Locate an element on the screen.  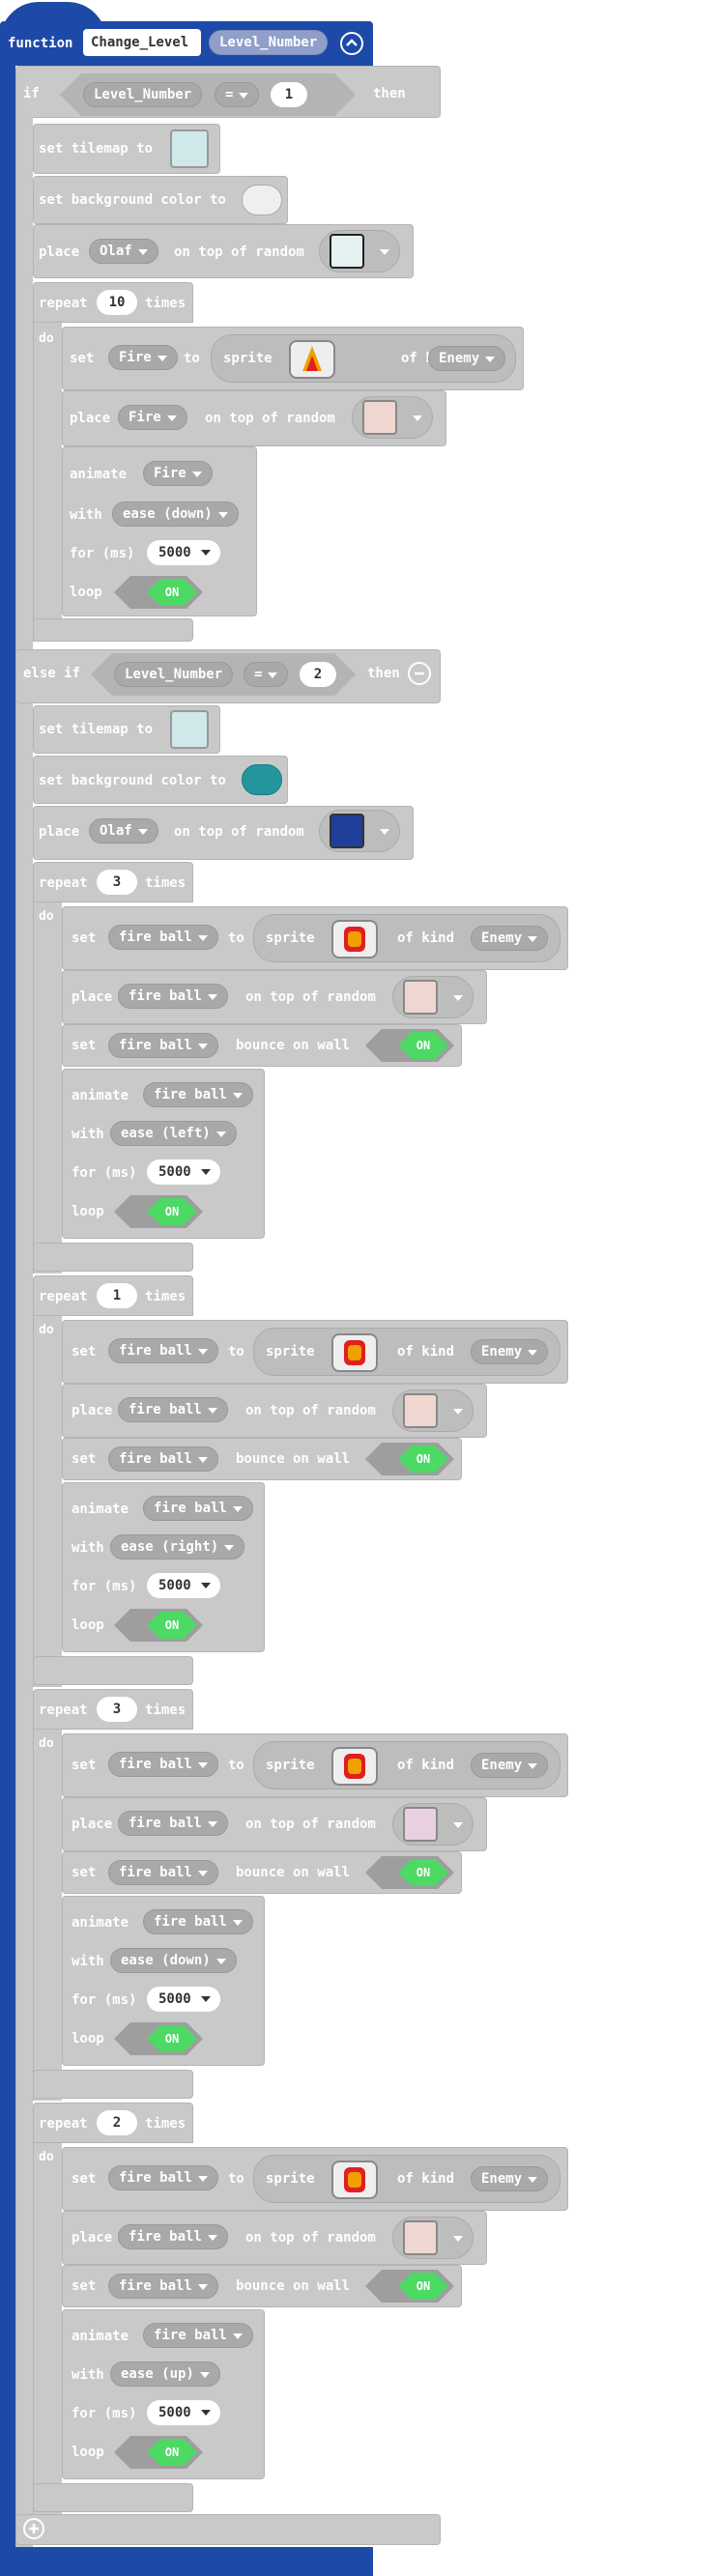
repeat-3-set-label: set is located at coordinates (84, 1352).